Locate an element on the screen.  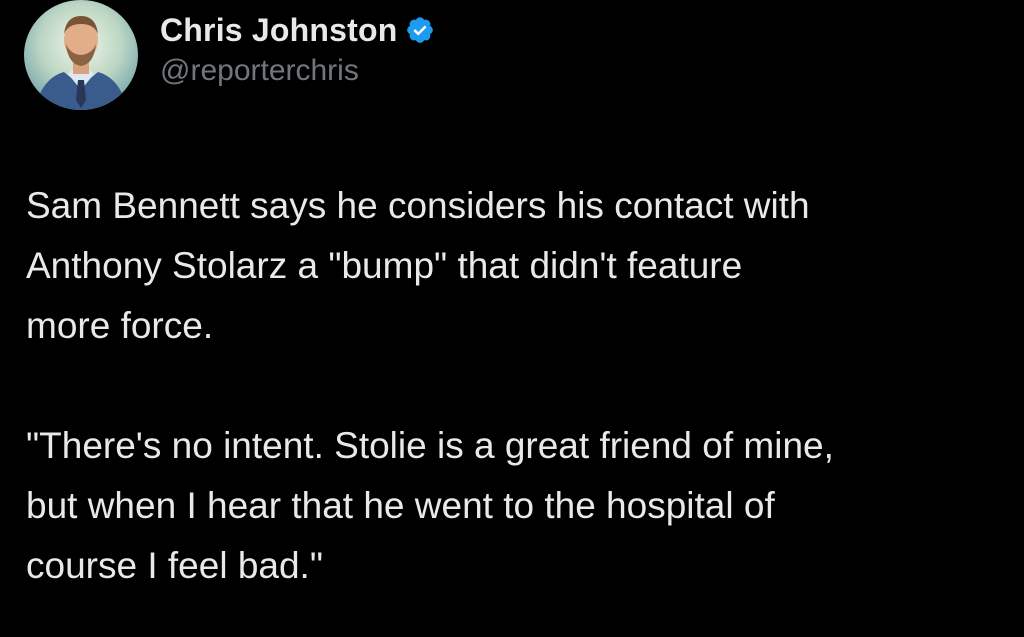
user-handle: @reporterchris is located at coordinates (297, 71).